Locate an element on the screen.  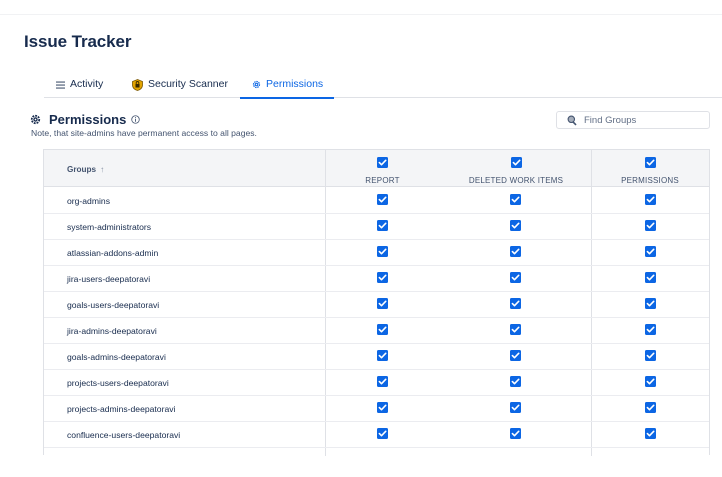
table-row: jira-users-deepatoravi is located at coordinates (376, 279).